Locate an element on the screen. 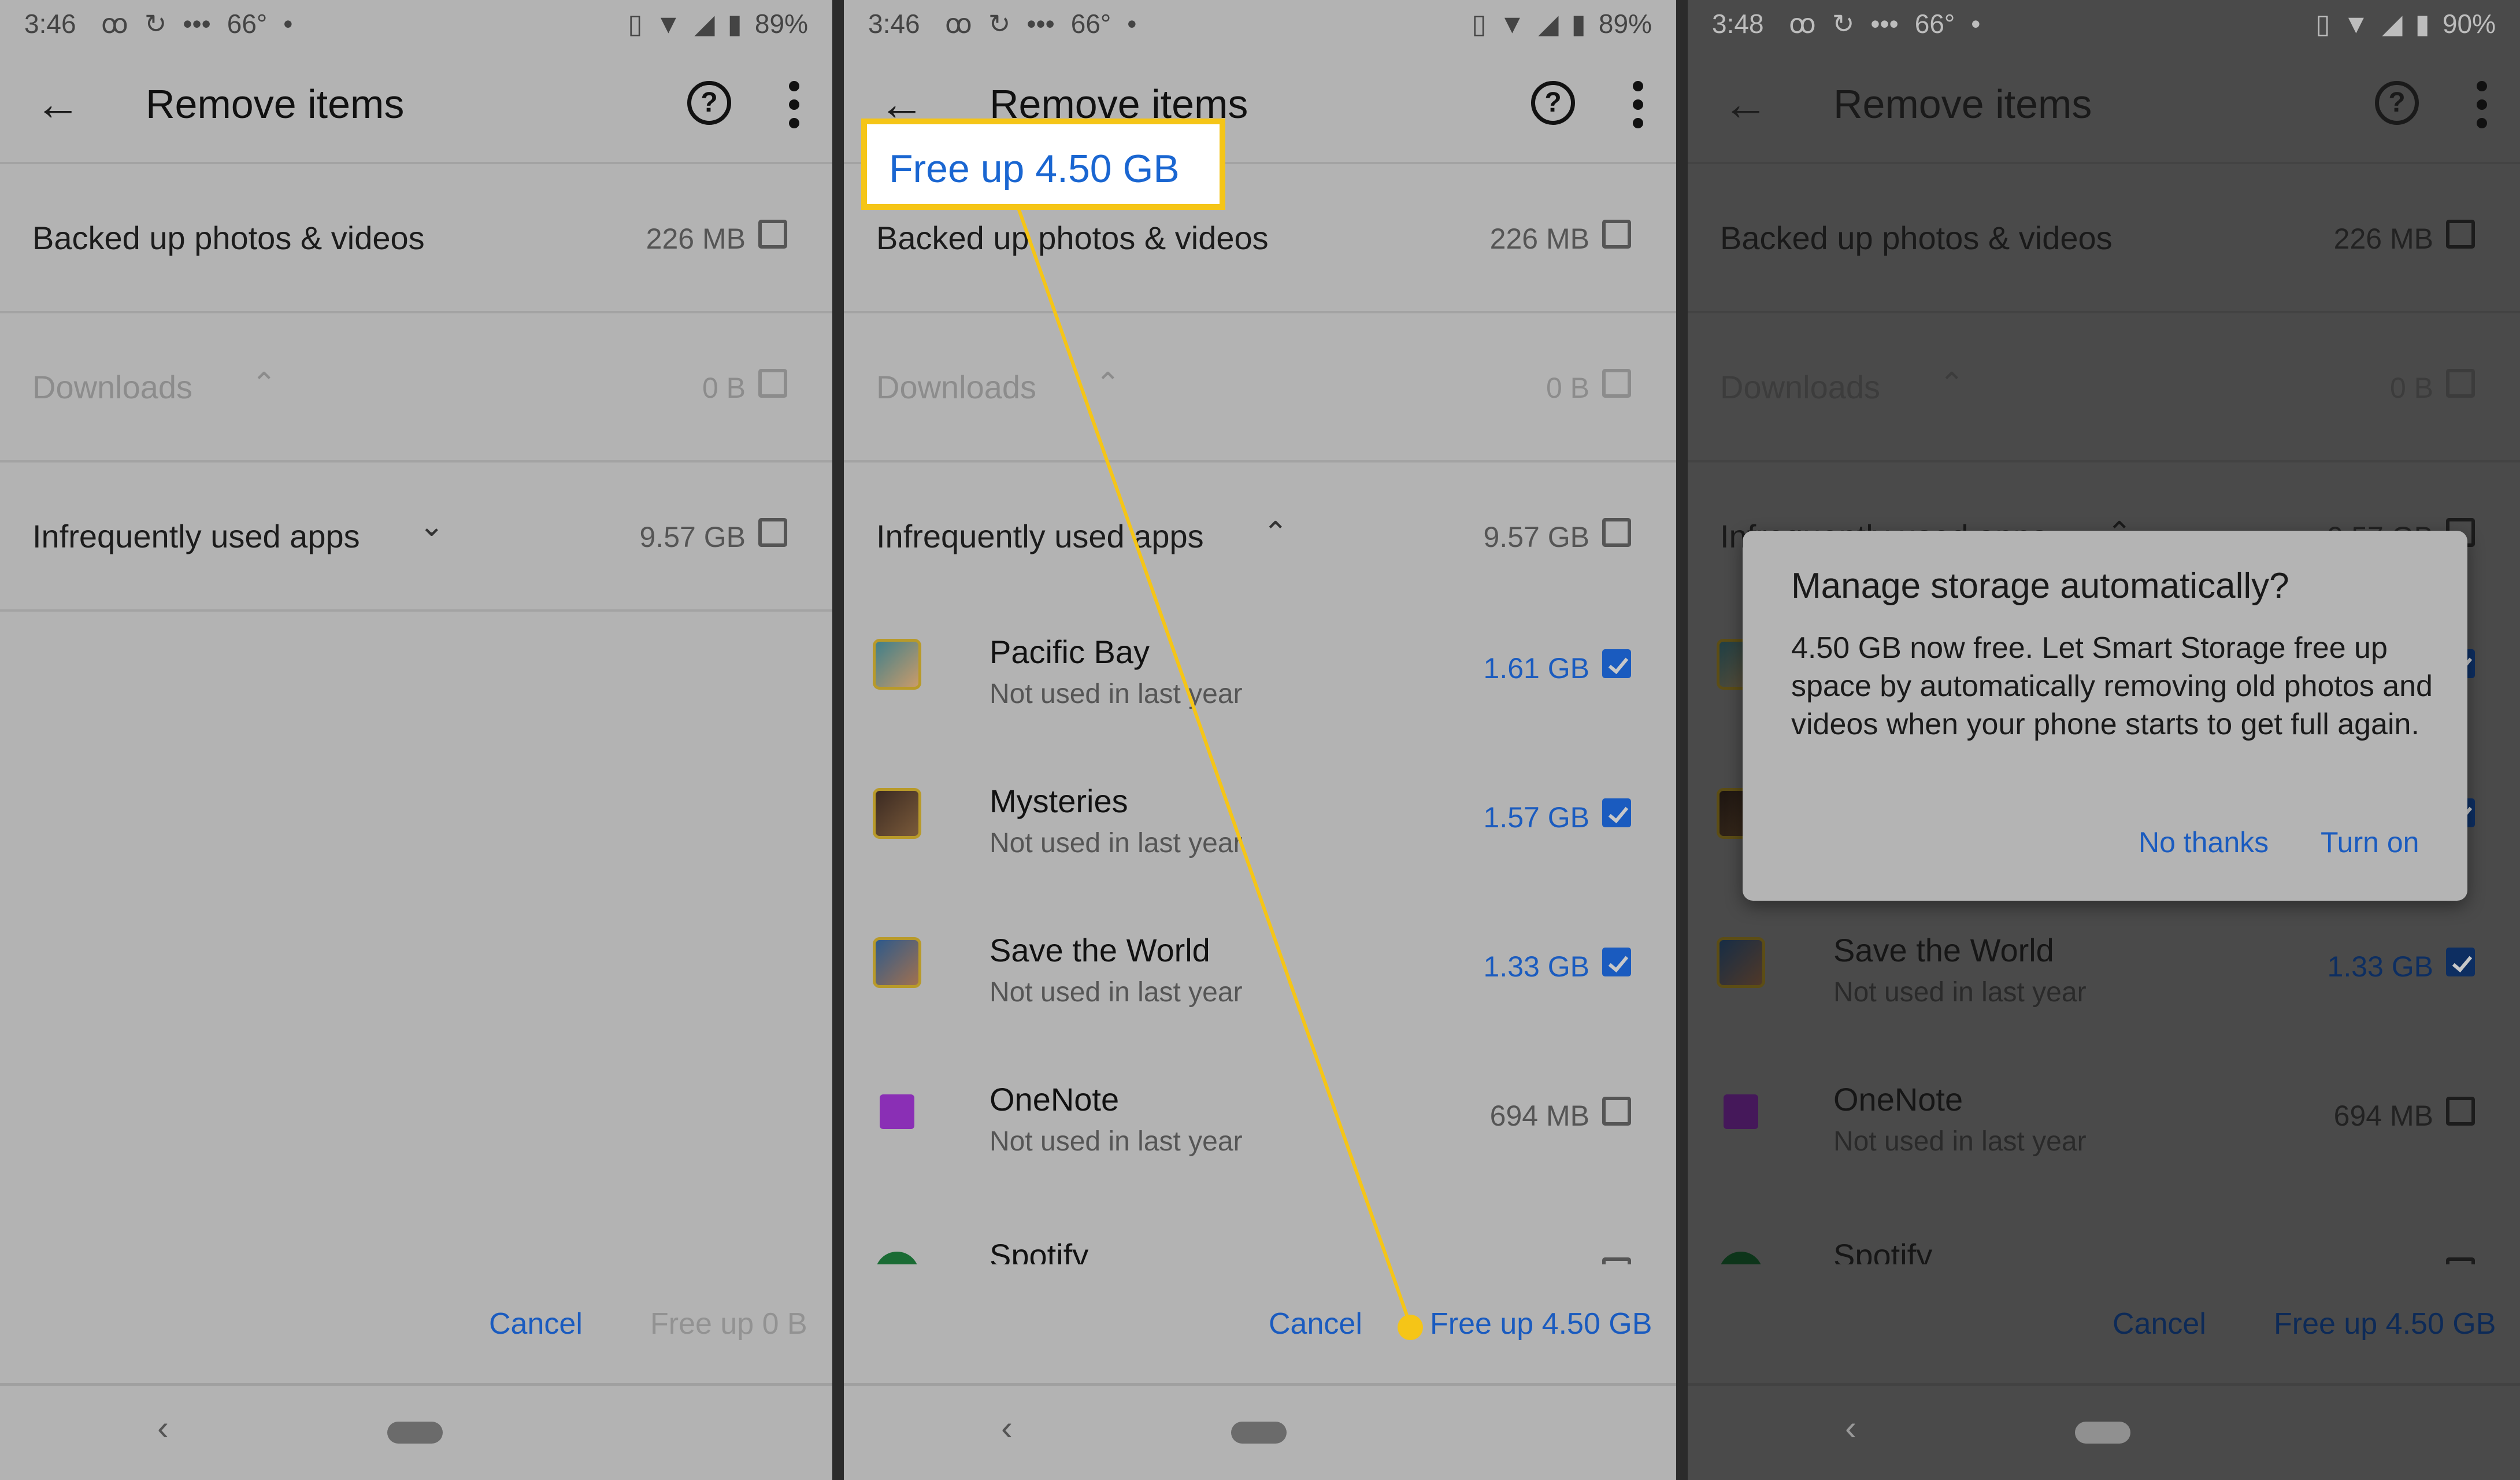  row-size: 0 B is located at coordinates (2411, 388).